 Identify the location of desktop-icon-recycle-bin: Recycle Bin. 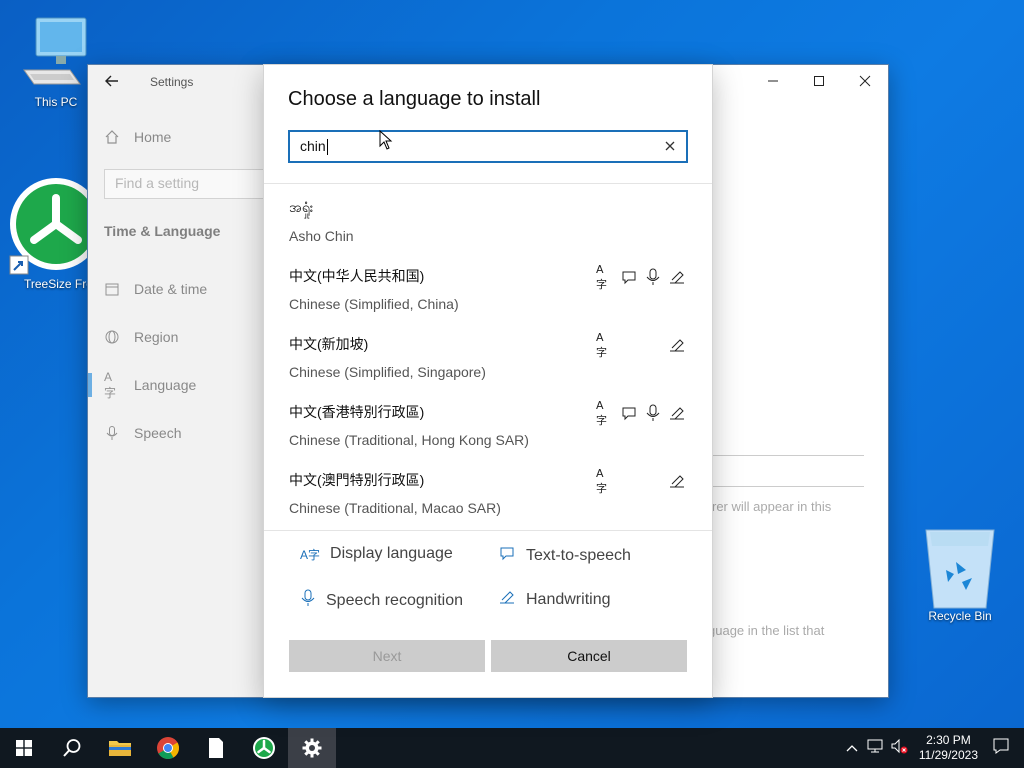
(960, 573).